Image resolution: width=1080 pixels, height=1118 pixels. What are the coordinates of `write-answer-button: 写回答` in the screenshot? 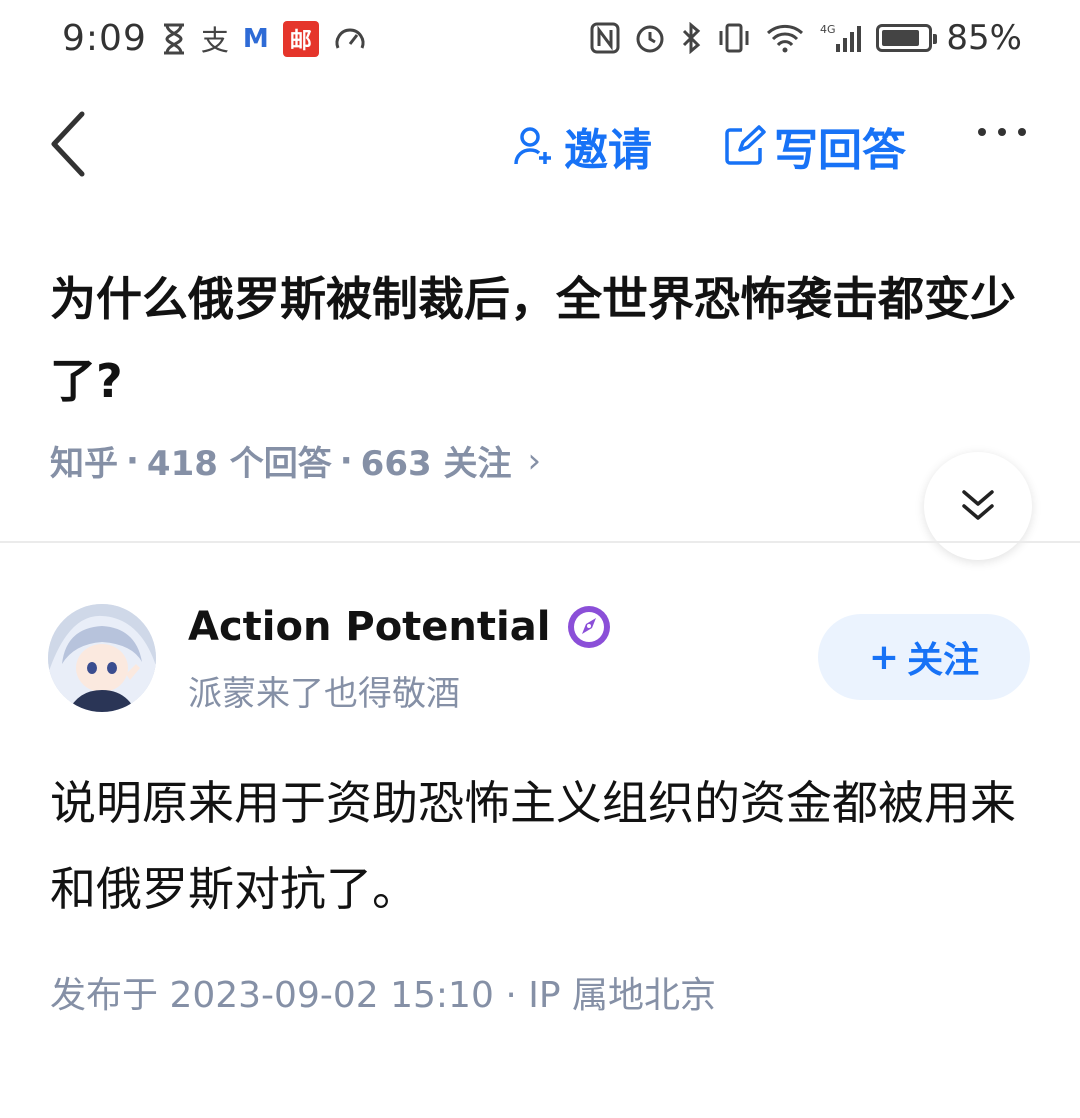 It's located at (814, 146).